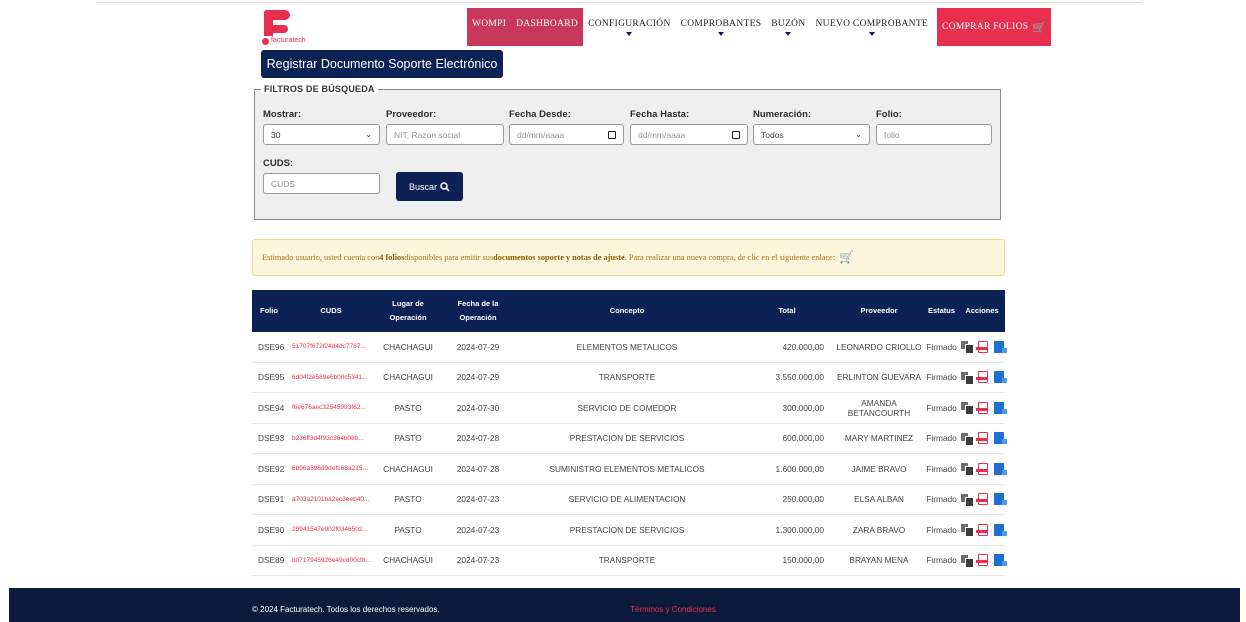  I want to click on total-cell: 420.000,00, so click(803, 346).